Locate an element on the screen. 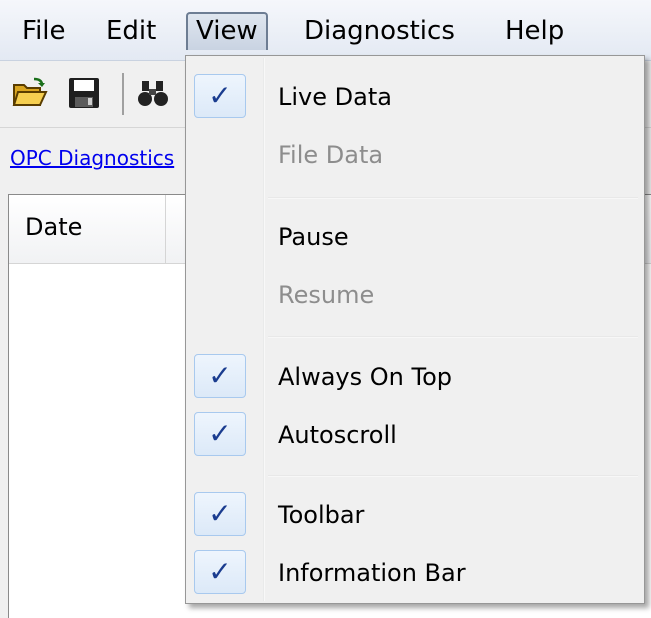  open-folder-icon is located at coordinates (30, 93).